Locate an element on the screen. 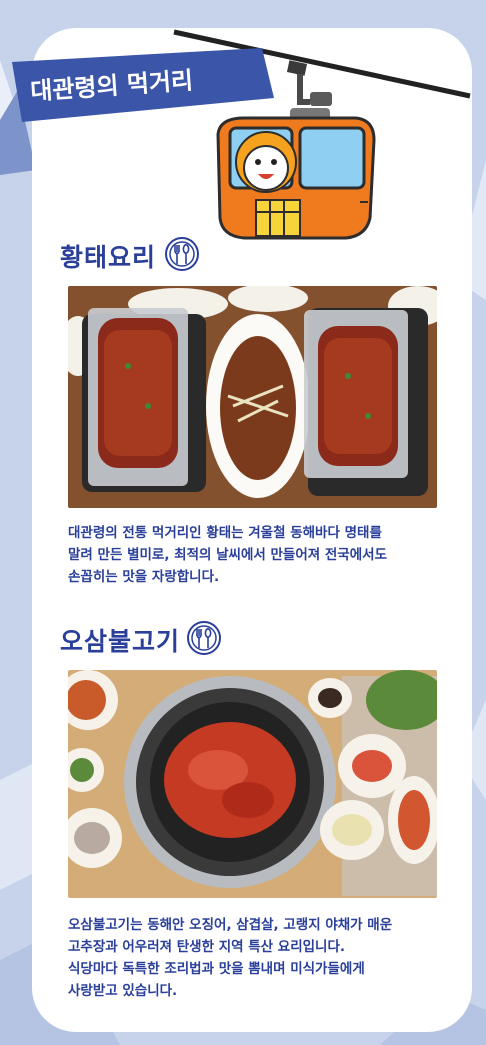 The image size is (486, 1045). section-title-hwangtae: 황태요리 is located at coordinates (108, 257).